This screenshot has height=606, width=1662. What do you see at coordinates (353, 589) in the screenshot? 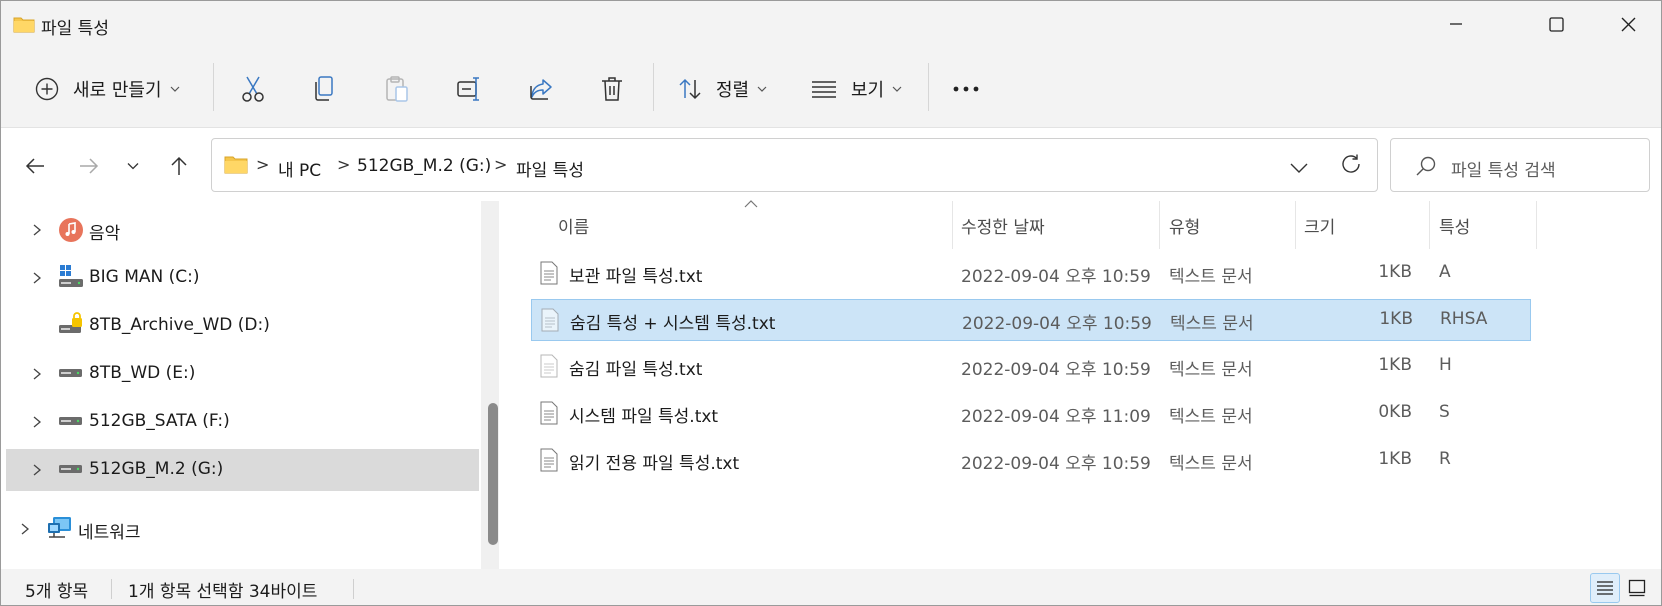
I see `status-divider` at bounding box center [353, 589].